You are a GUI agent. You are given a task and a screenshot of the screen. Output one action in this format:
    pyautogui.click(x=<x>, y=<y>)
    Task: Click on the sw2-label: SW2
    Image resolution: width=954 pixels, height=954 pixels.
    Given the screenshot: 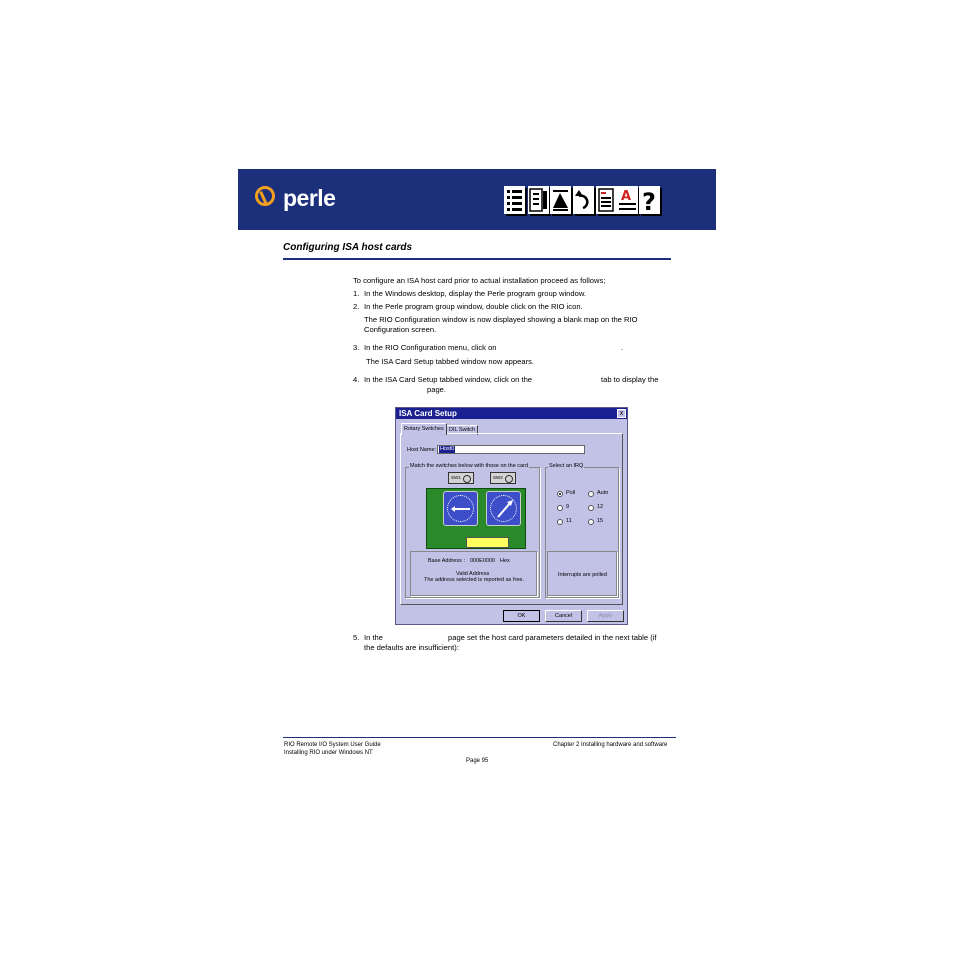 What is the action you would take?
    pyautogui.click(x=498, y=477)
    